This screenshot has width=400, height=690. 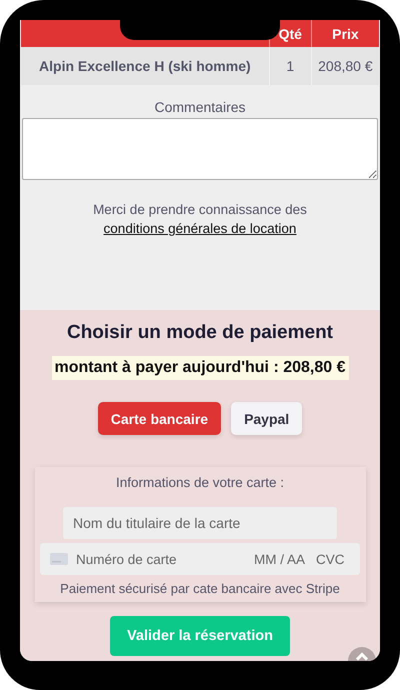 I want to click on quantity-cell: 1, so click(x=290, y=66).